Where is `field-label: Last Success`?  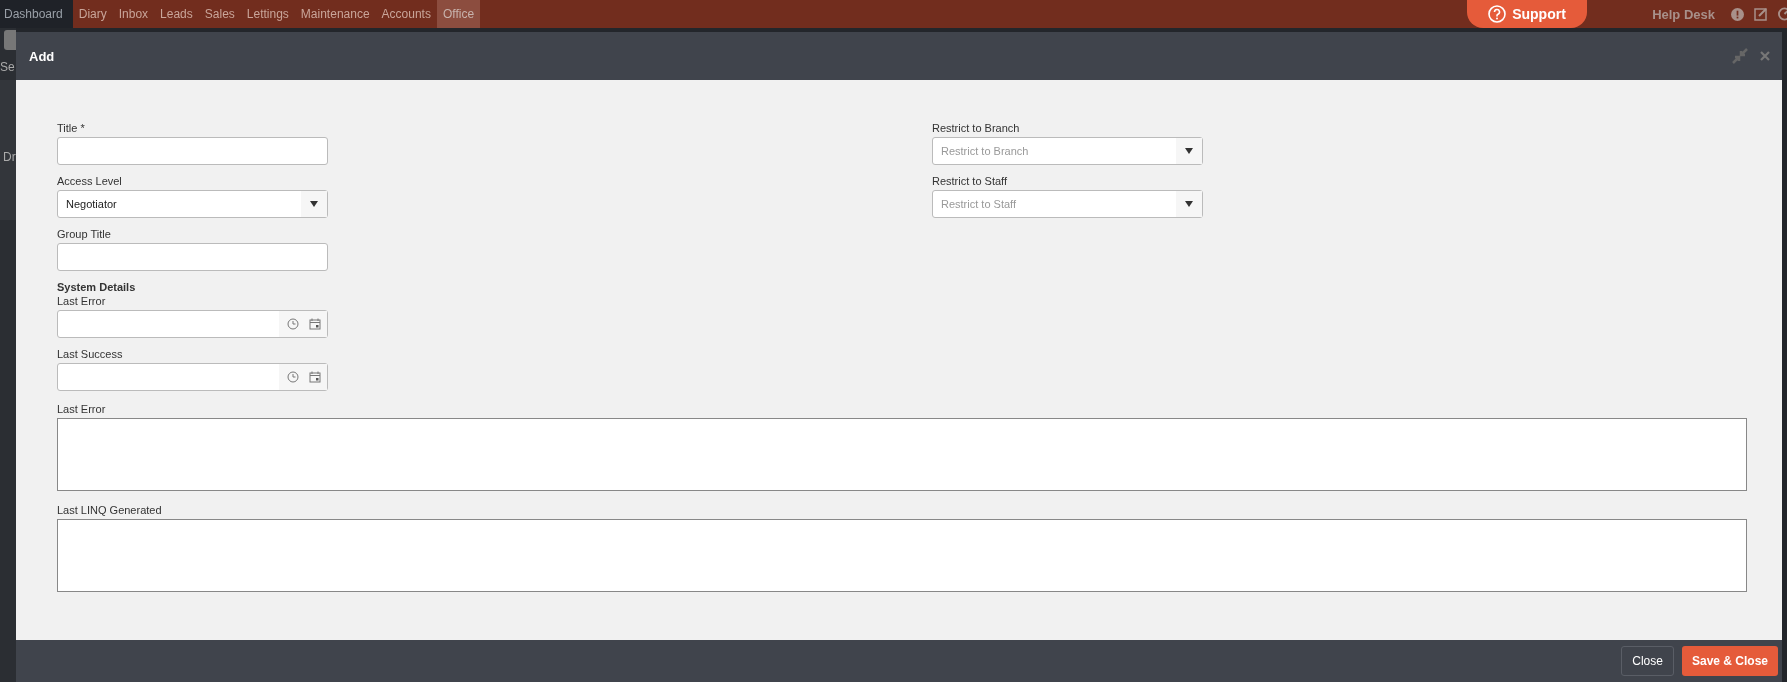 field-label: Last Success is located at coordinates (90, 354).